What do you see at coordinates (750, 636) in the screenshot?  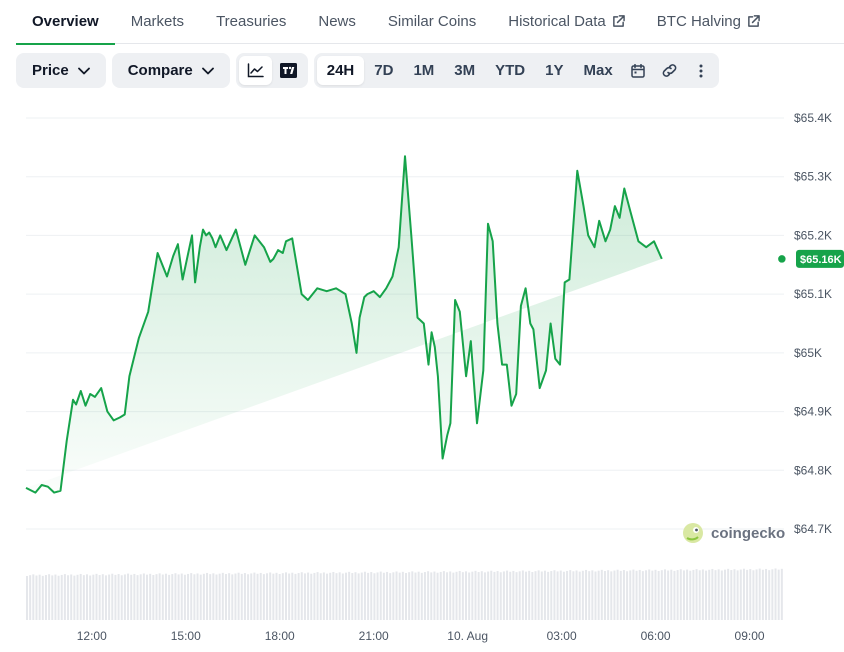 I see `x-tick-label: 09:00` at bounding box center [750, 636].